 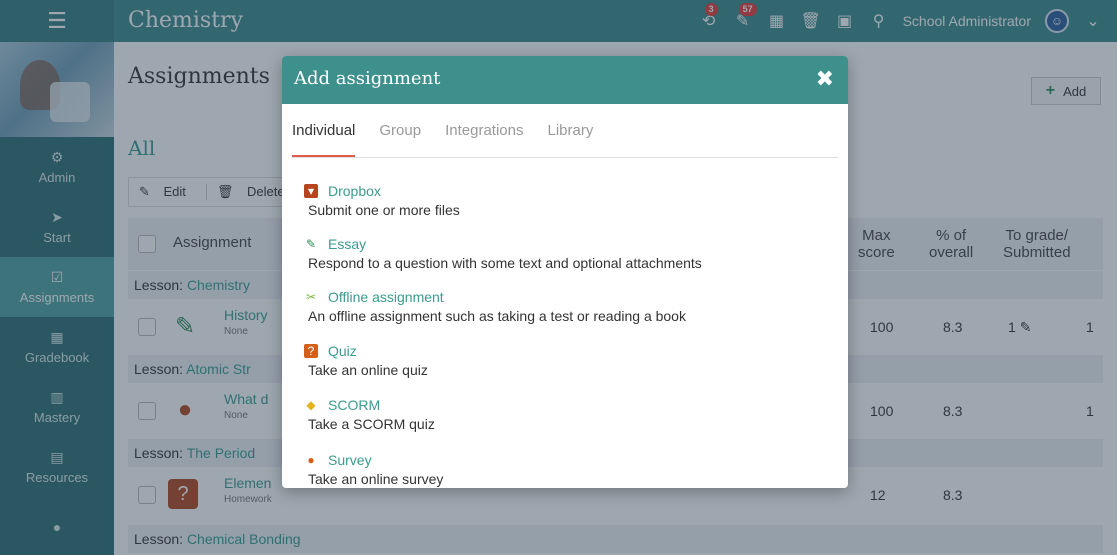 I want to click on survey-icon: ●, so click(x=311, y=460).